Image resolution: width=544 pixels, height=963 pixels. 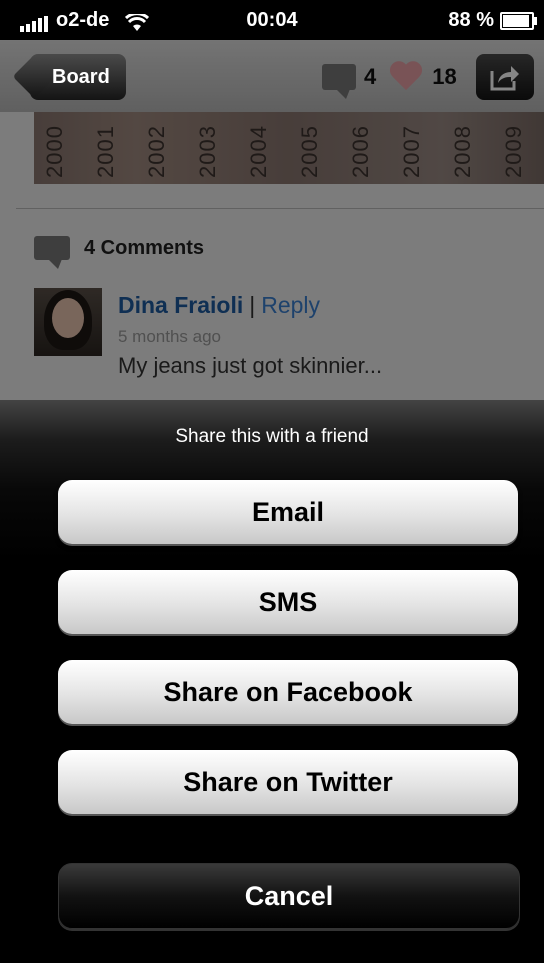 I want to click on battery-icon, so click(x=518, y=20).